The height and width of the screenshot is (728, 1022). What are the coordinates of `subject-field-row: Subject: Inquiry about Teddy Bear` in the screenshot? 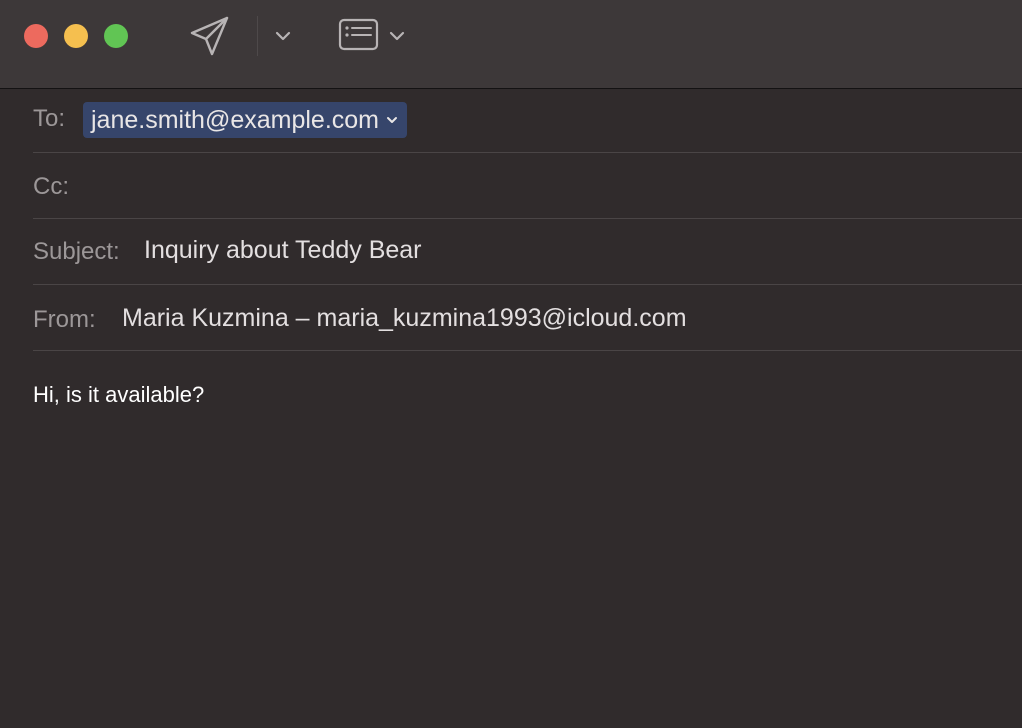 It's located at (527, 252).